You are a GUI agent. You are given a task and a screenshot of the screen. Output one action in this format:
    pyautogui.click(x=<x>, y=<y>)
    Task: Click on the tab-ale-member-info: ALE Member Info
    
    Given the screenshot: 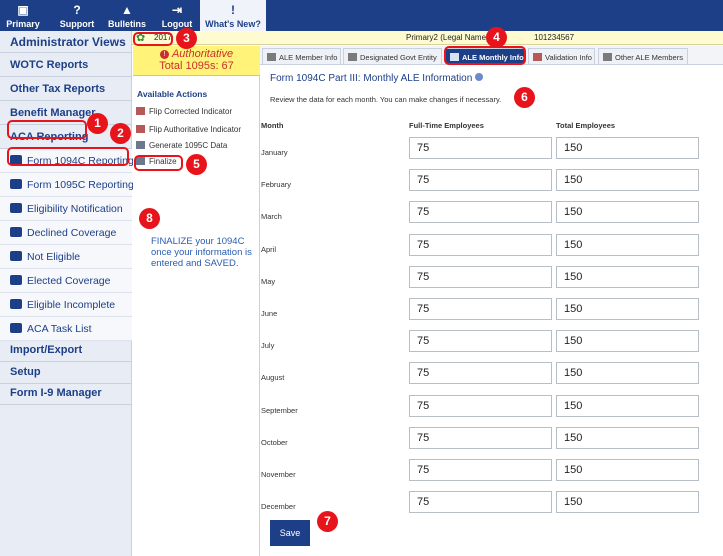 What is the action you would take?
    pyautogui.click(x=301, y=56)
    